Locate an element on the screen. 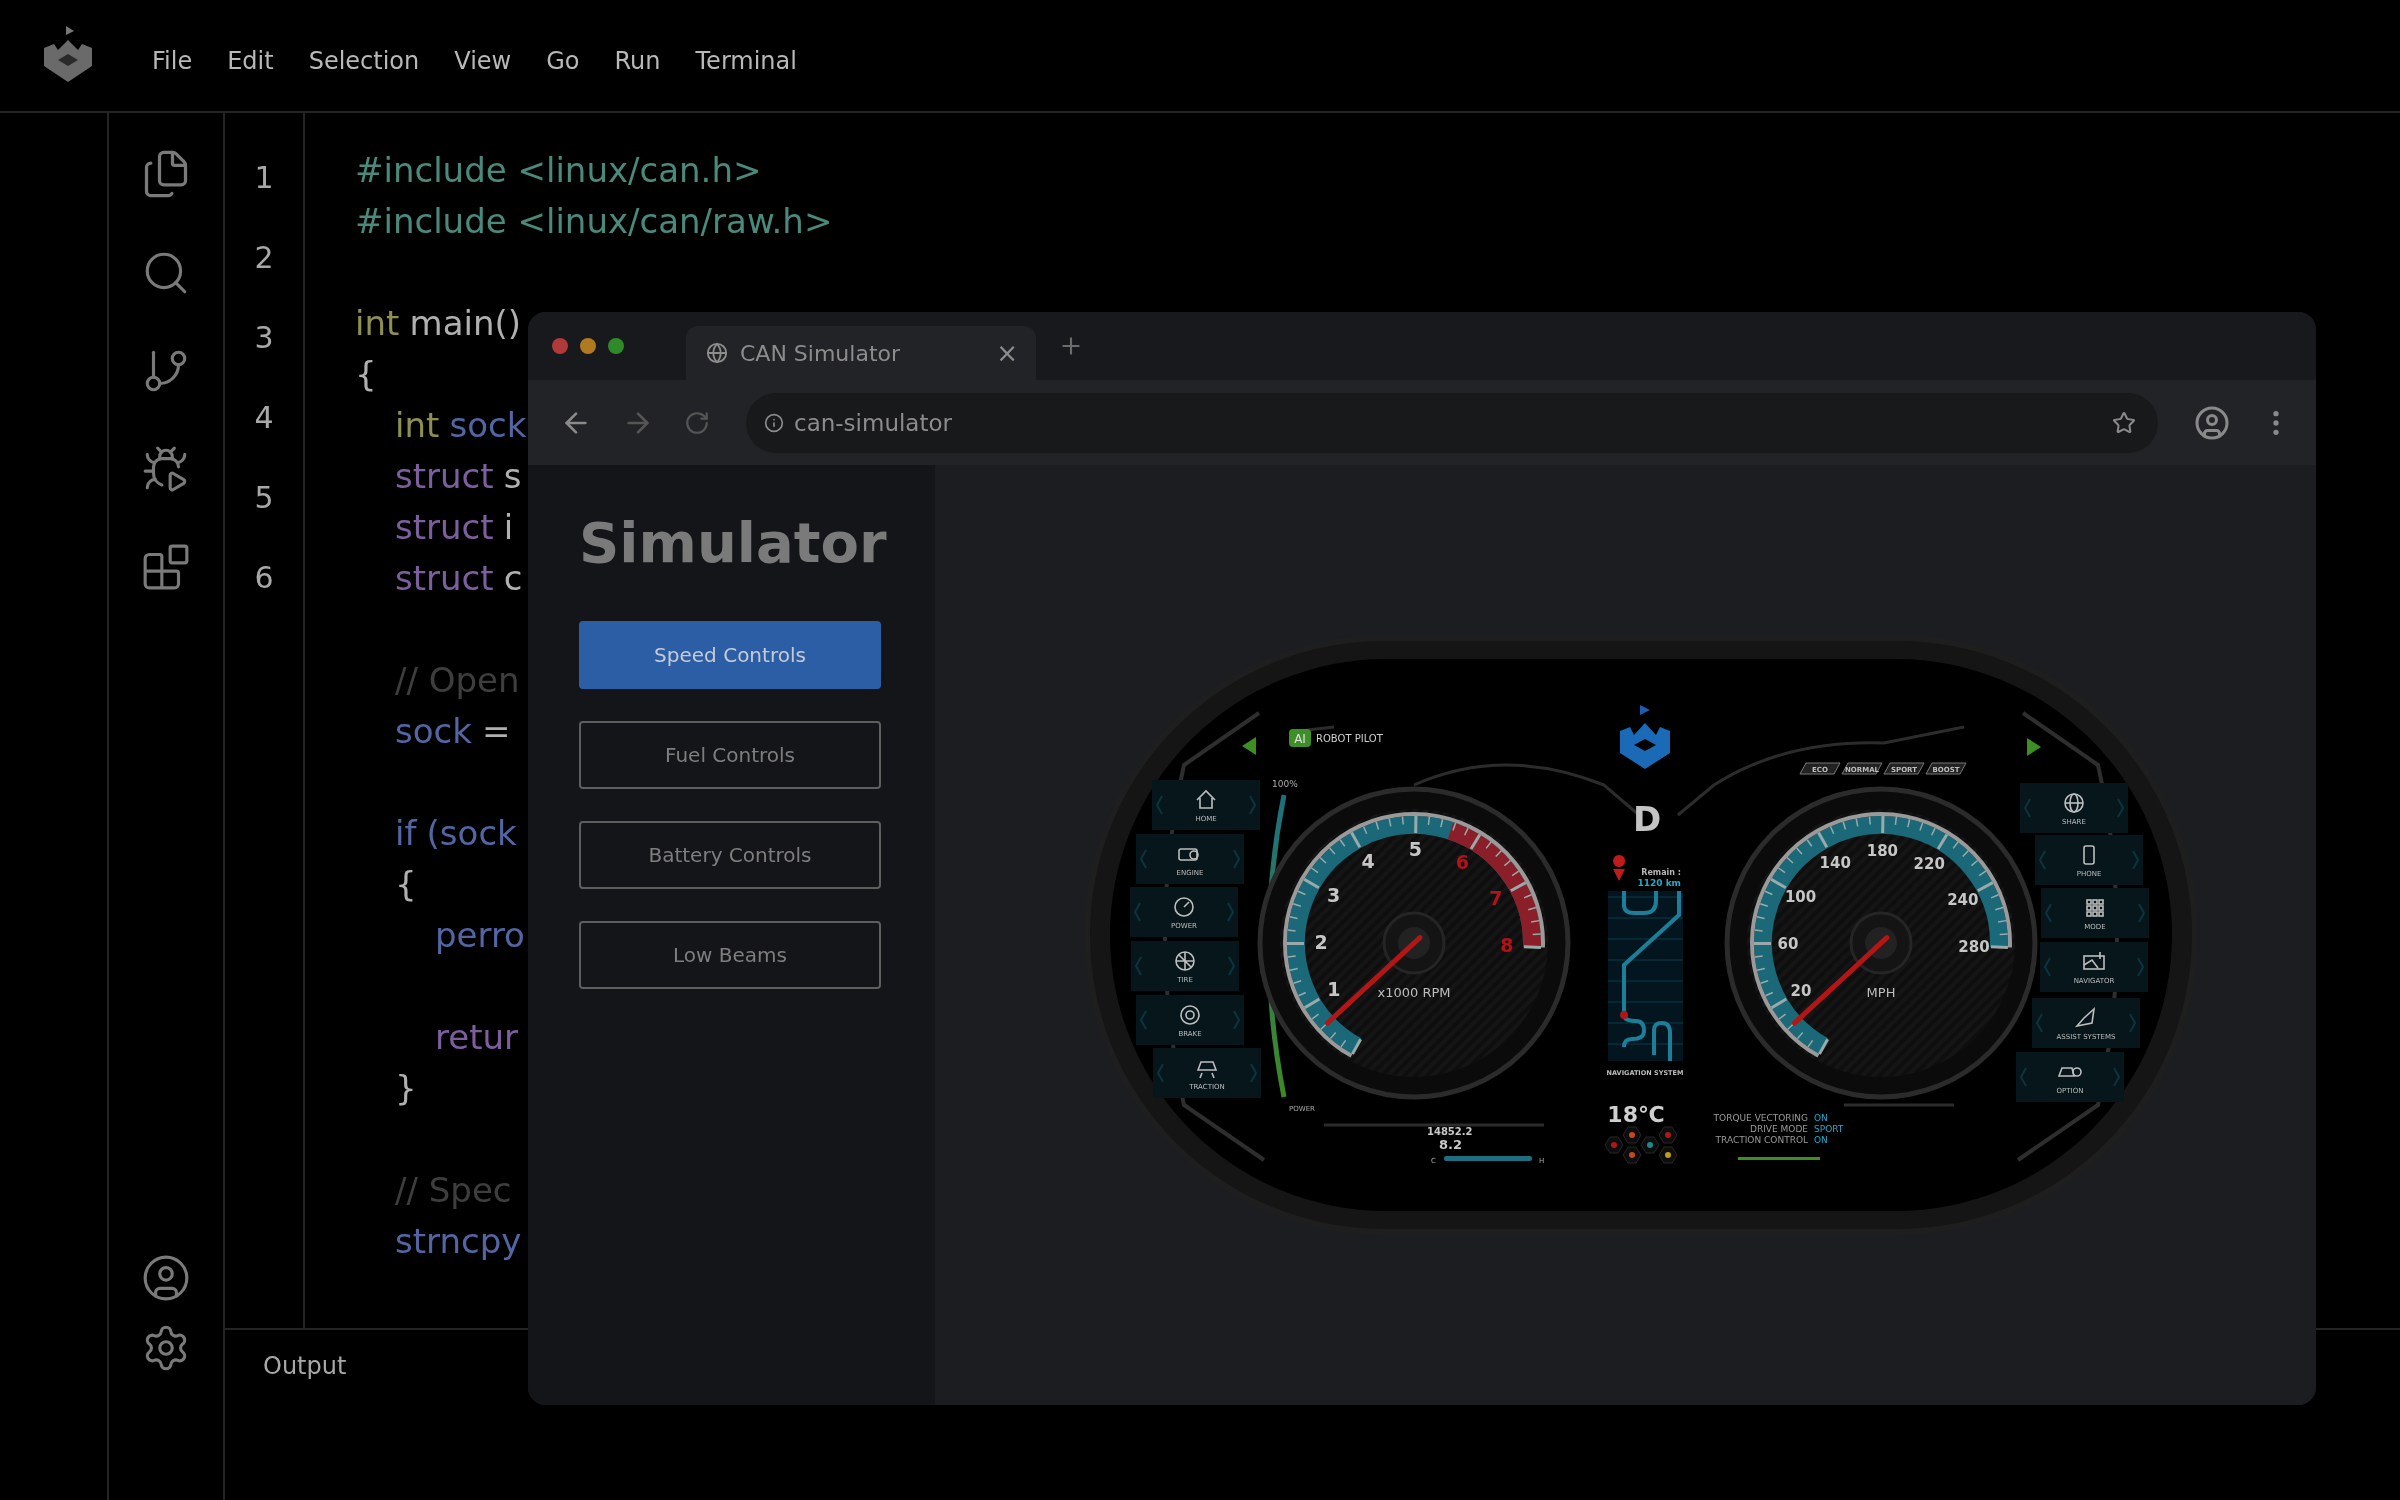 This screenshot has width=2400, height=1500. remain-value: 1120 km is located at coordinates (1658, 883).